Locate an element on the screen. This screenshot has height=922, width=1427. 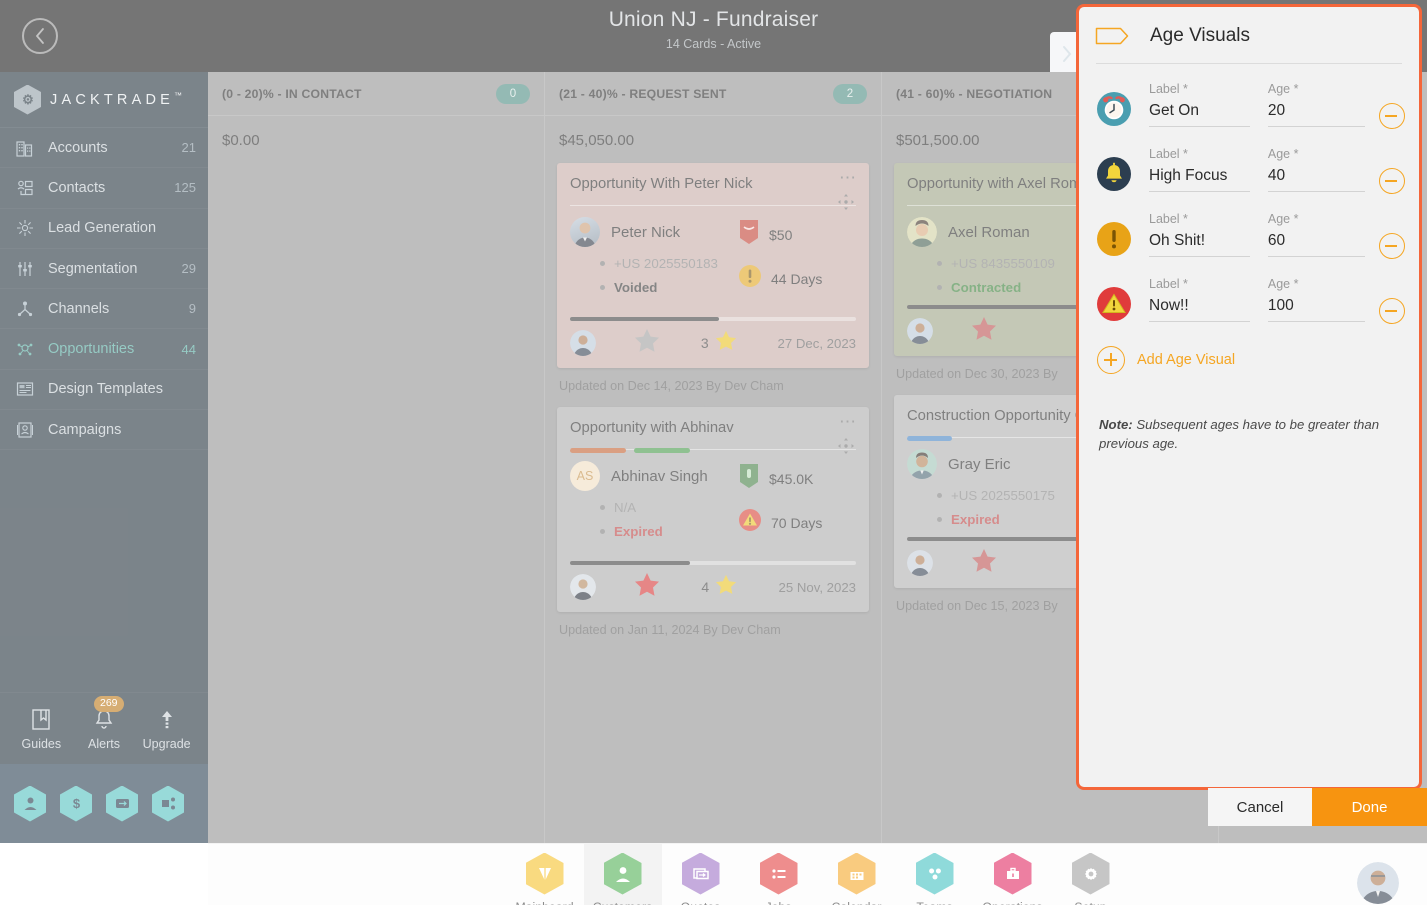
guides-button: Guides is located at coordinates (41, 728).